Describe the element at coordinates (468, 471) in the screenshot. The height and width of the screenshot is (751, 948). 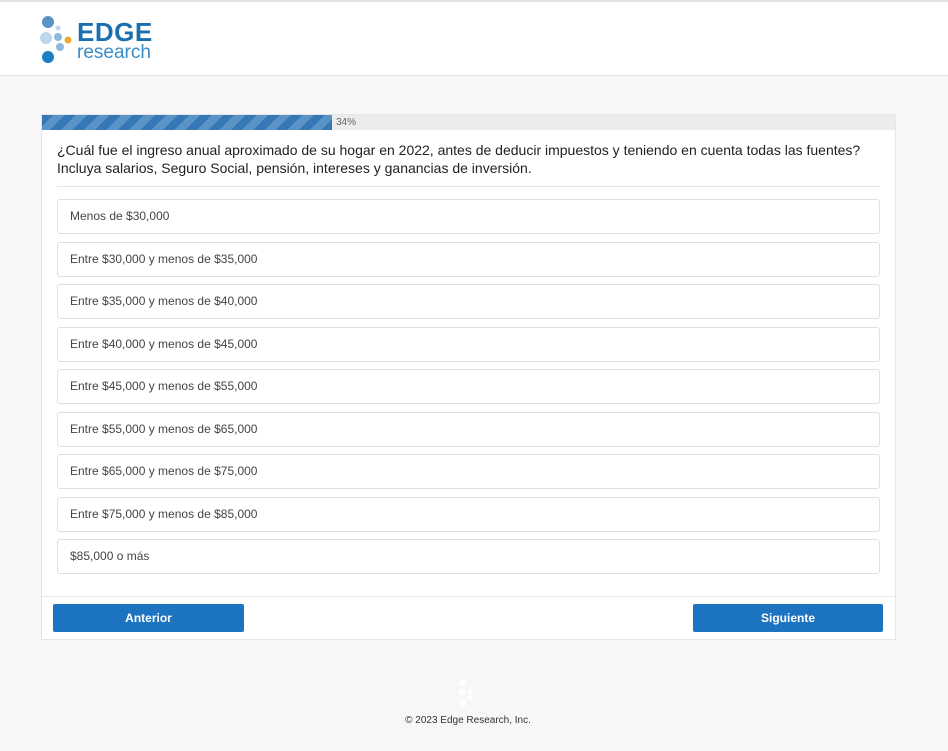
I see `answer-option: Entre $65,000 y menos de $75,000` at that location.